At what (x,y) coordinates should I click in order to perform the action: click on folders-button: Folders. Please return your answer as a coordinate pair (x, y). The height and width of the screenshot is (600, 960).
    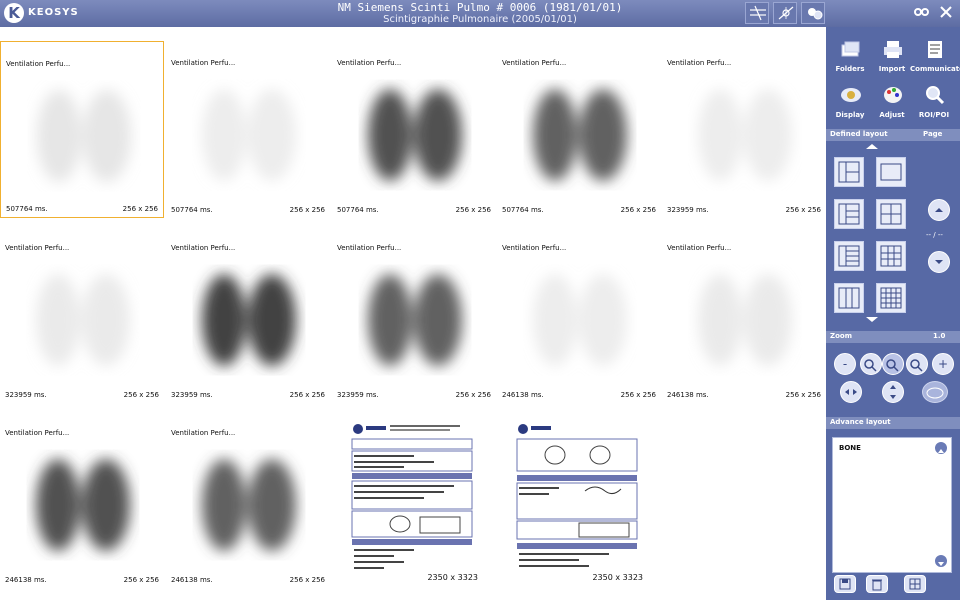
    Looking at the image, I should click on (850, 57).